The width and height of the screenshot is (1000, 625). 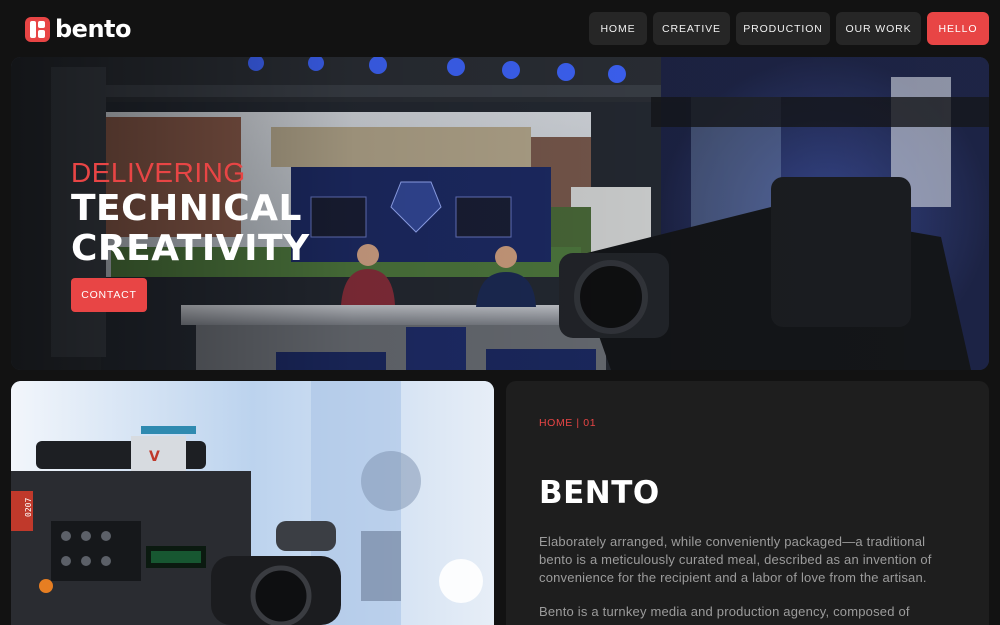 What do you see at coordinates (958, 28) in the screenshot?
I see `nav-hello: HELLO` at bounding box center [958, 28].